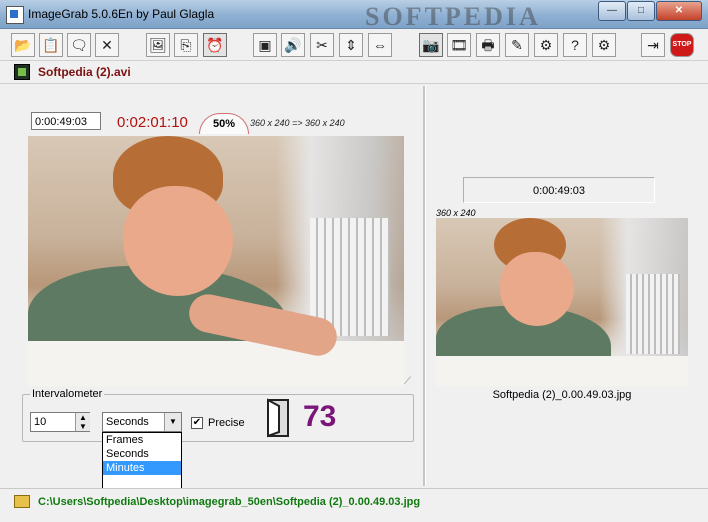  What do you see at coordinates (537, 289) in the screenshot?
I see `thumb-child-face` at bounding box center [537, 289].